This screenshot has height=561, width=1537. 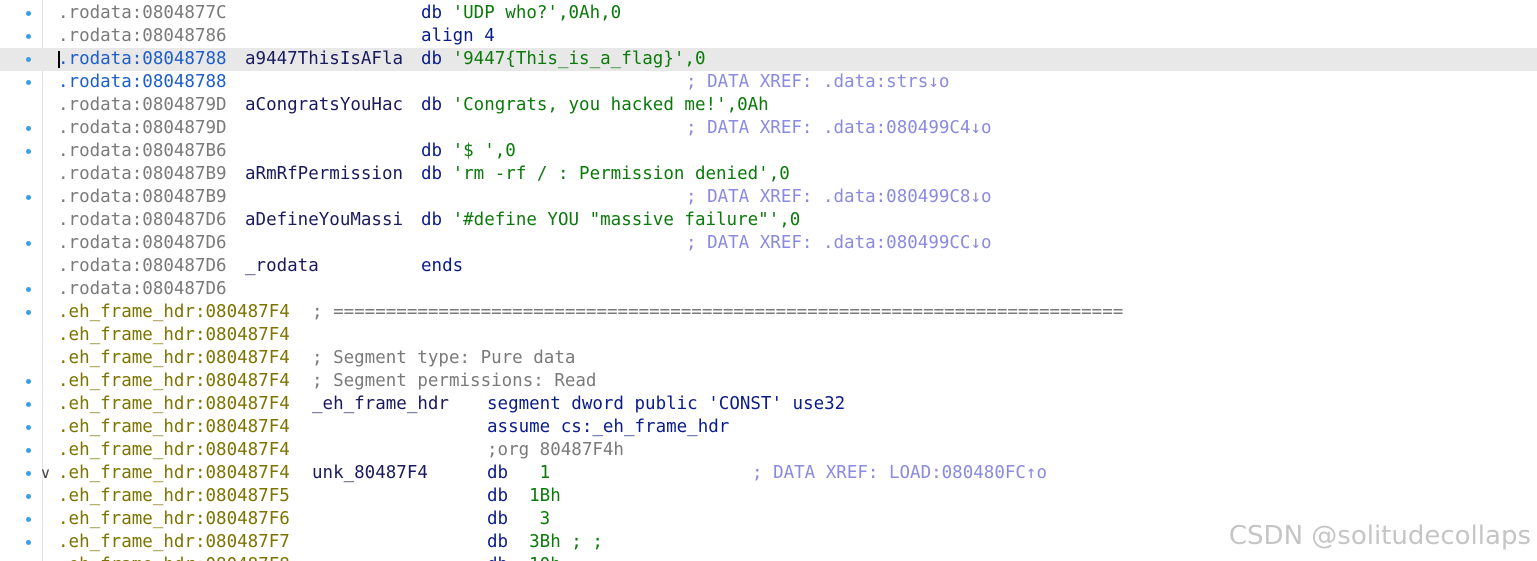 What do you see at coordinates (458, 36) in the screenshot?
I see `instruction: align 4` at bounding box center [458, 36].